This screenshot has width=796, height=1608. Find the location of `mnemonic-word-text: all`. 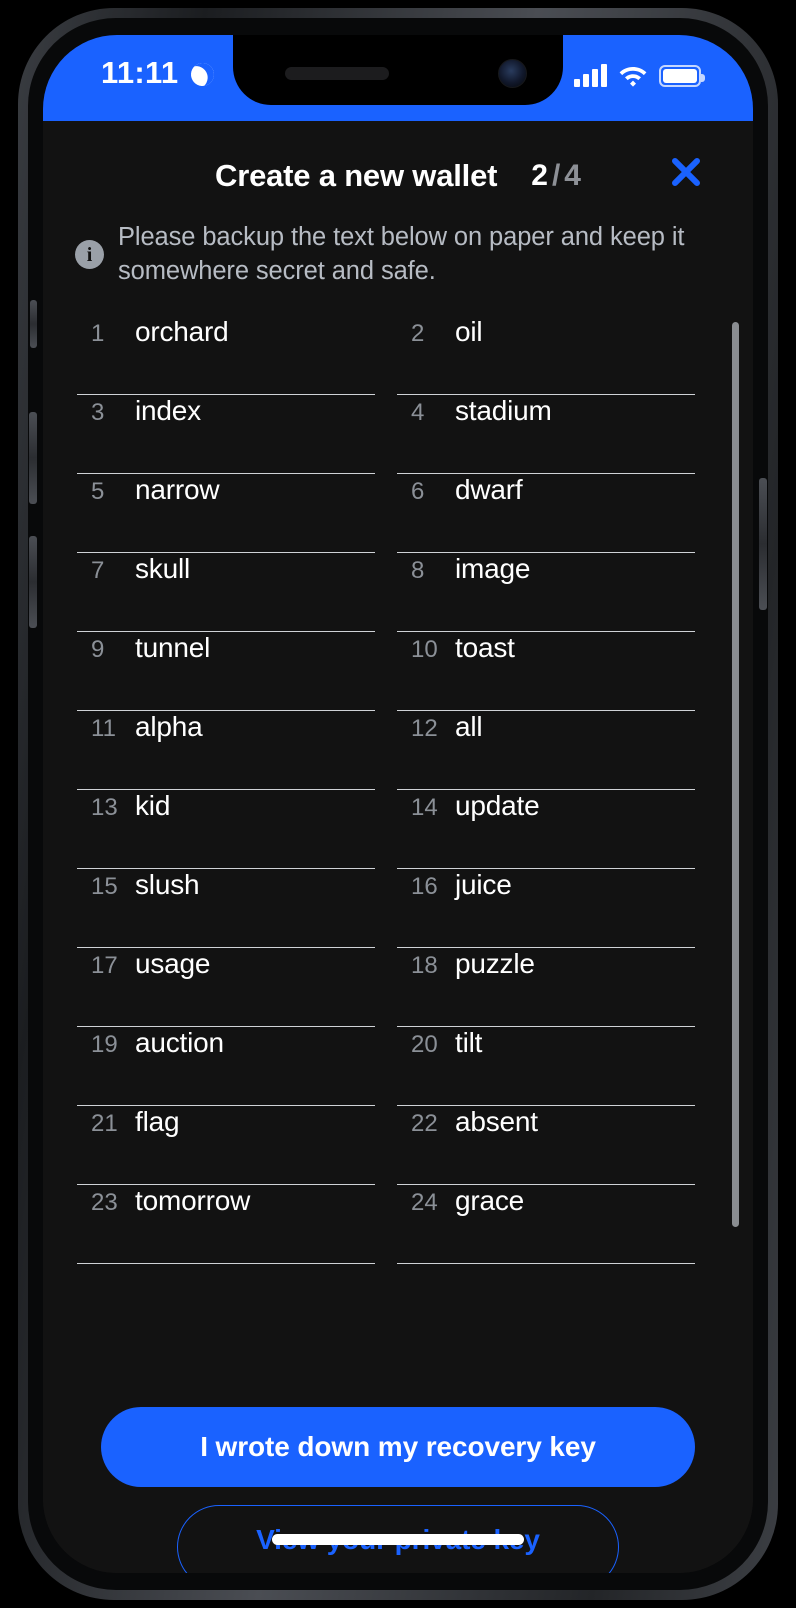

mnemonic-word-text: all is located at coordinates (469, 727).